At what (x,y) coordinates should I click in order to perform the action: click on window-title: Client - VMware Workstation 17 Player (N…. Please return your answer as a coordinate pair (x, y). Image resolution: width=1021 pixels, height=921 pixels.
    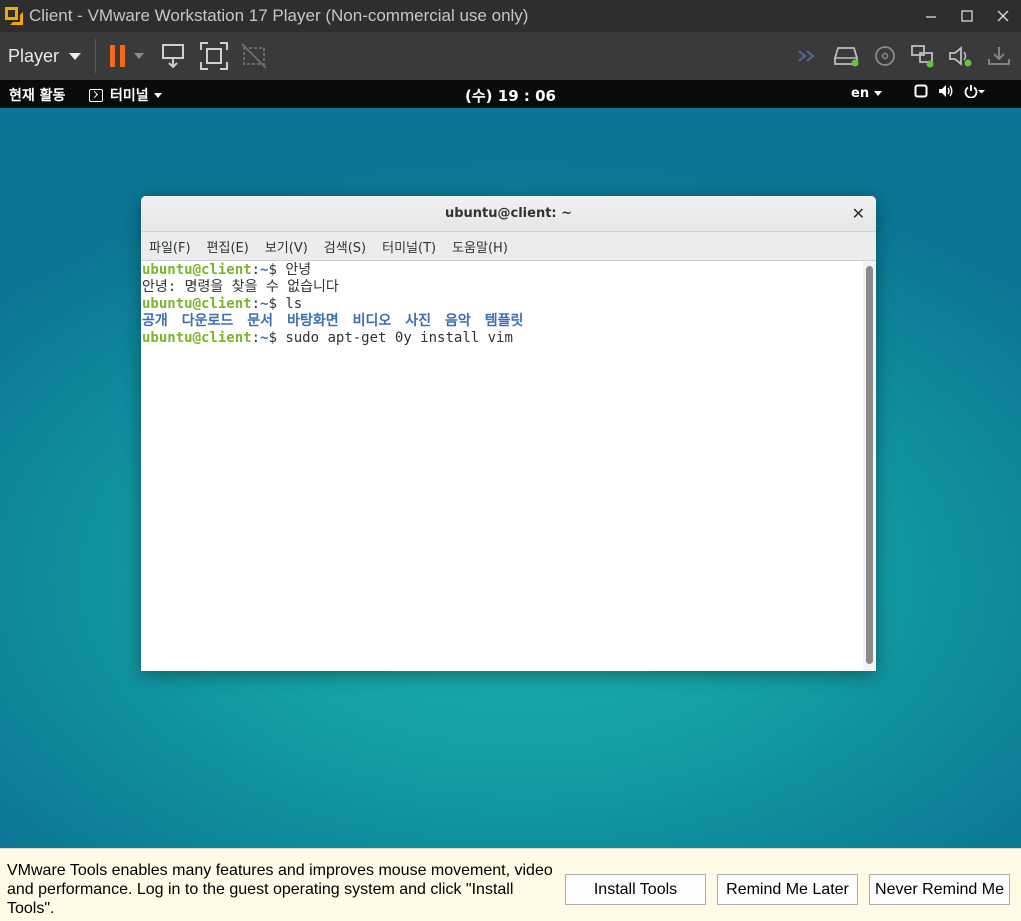
    Looking at the image, I should click on (279, 15).